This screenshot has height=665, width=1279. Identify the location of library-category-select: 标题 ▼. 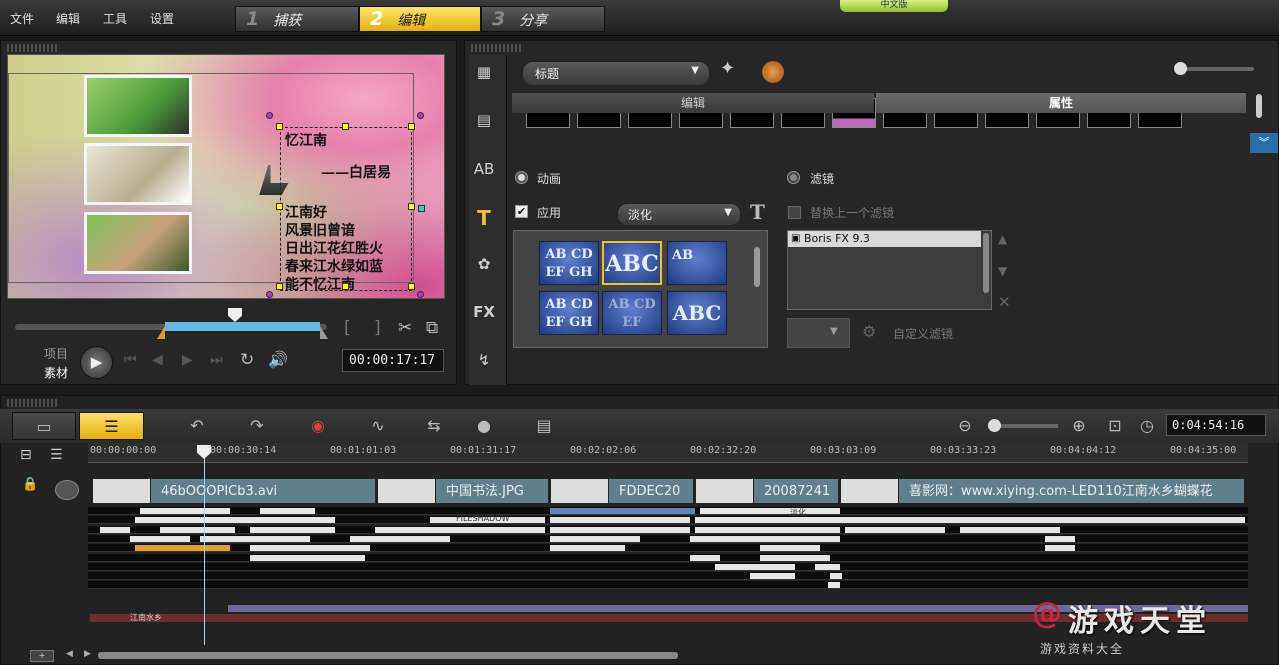
(616, 73).